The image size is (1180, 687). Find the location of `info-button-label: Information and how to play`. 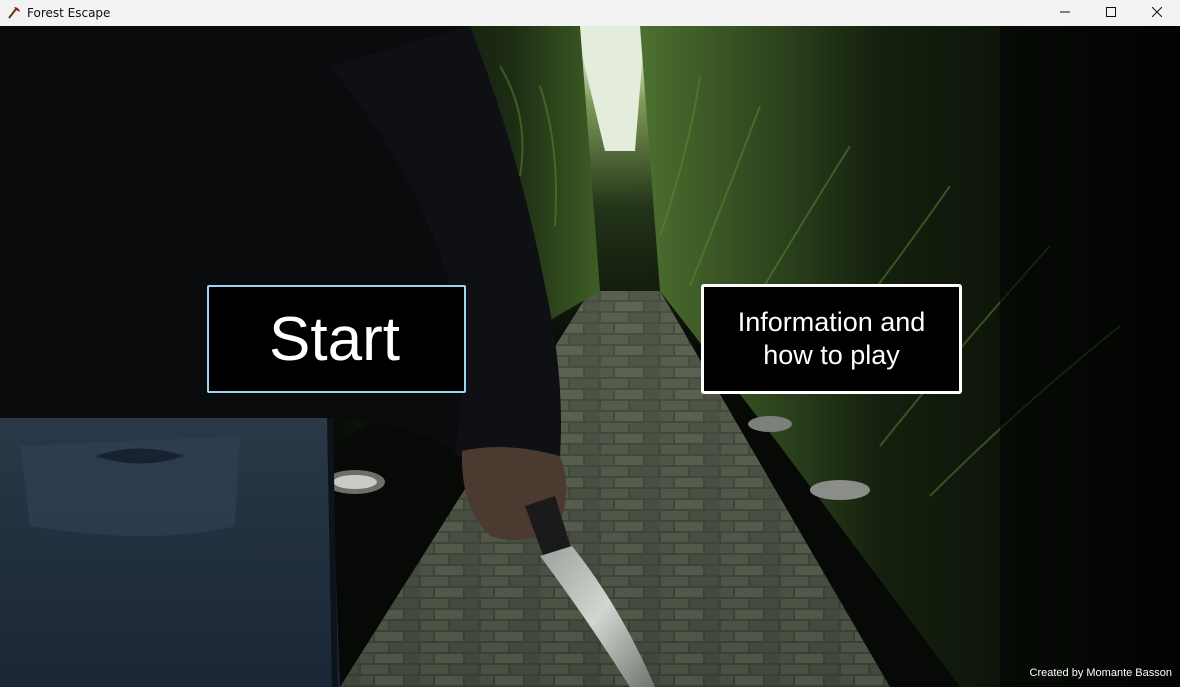

info-button-label: Information and how to play is located at coordinates (831, 338).